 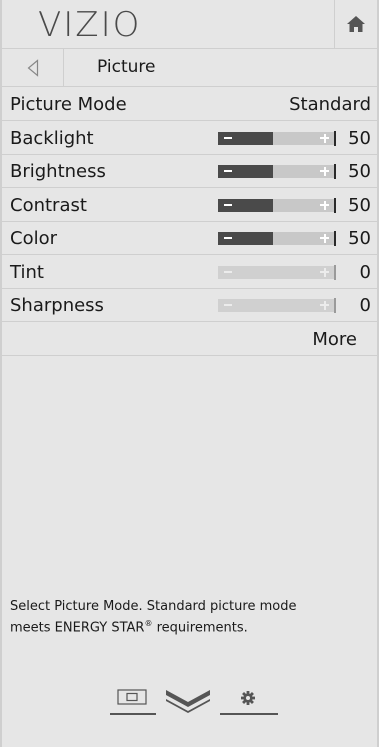 I want to click on vizio-logo: VIZIO, so click(x=90, y=25).